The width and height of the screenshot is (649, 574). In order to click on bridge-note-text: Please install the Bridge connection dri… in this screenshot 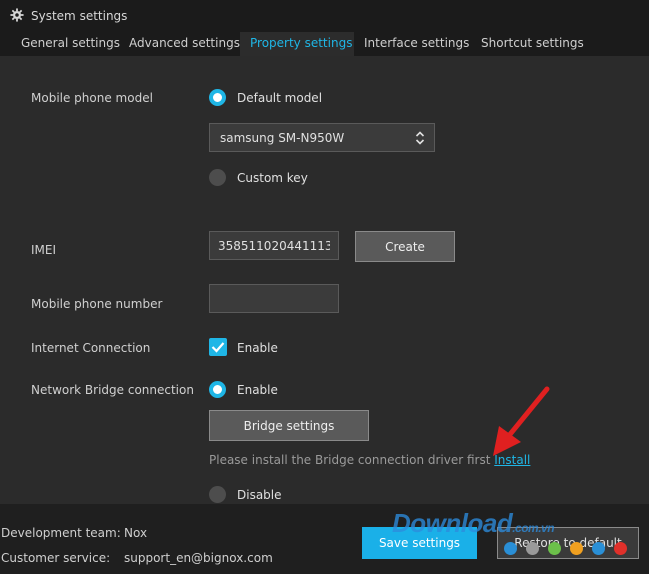, I will do `click(350, 460)`.